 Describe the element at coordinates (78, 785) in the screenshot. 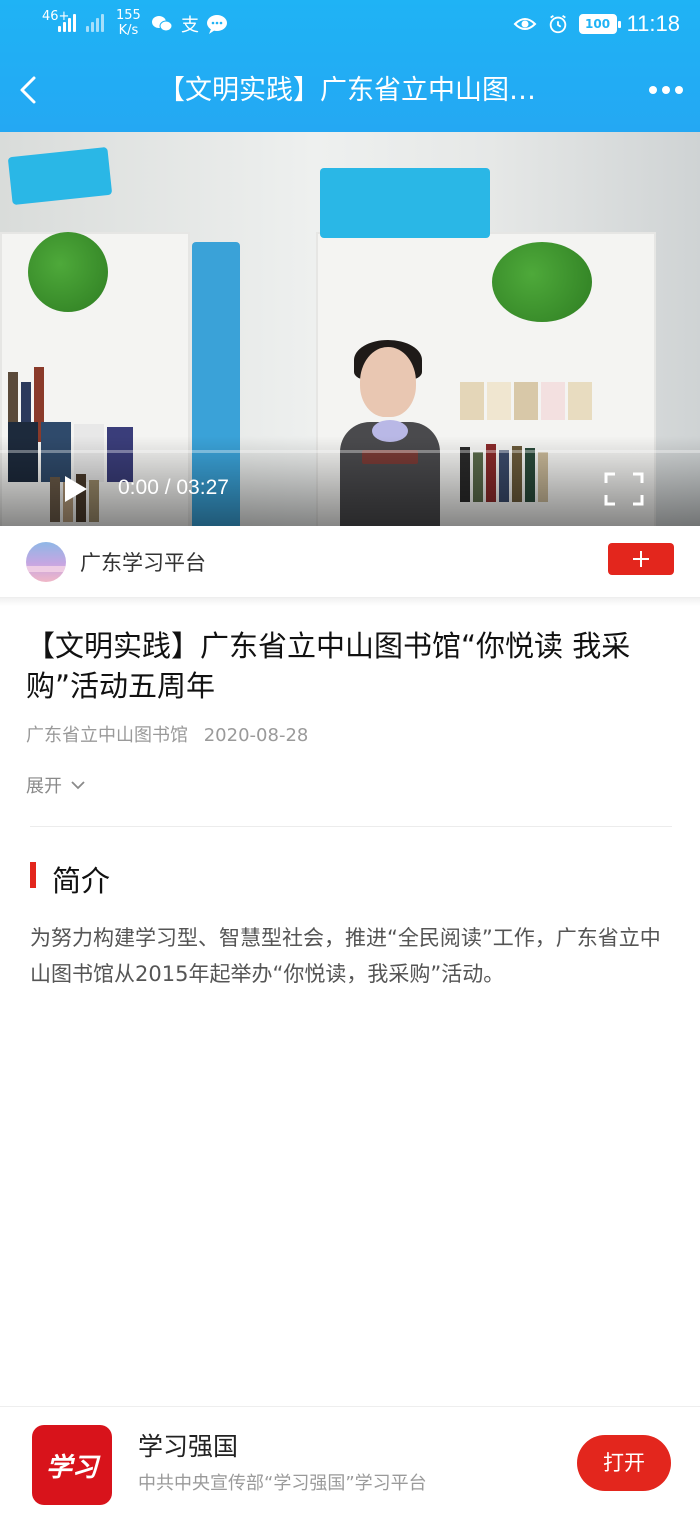

I see `chevron-down-icon` at that location.